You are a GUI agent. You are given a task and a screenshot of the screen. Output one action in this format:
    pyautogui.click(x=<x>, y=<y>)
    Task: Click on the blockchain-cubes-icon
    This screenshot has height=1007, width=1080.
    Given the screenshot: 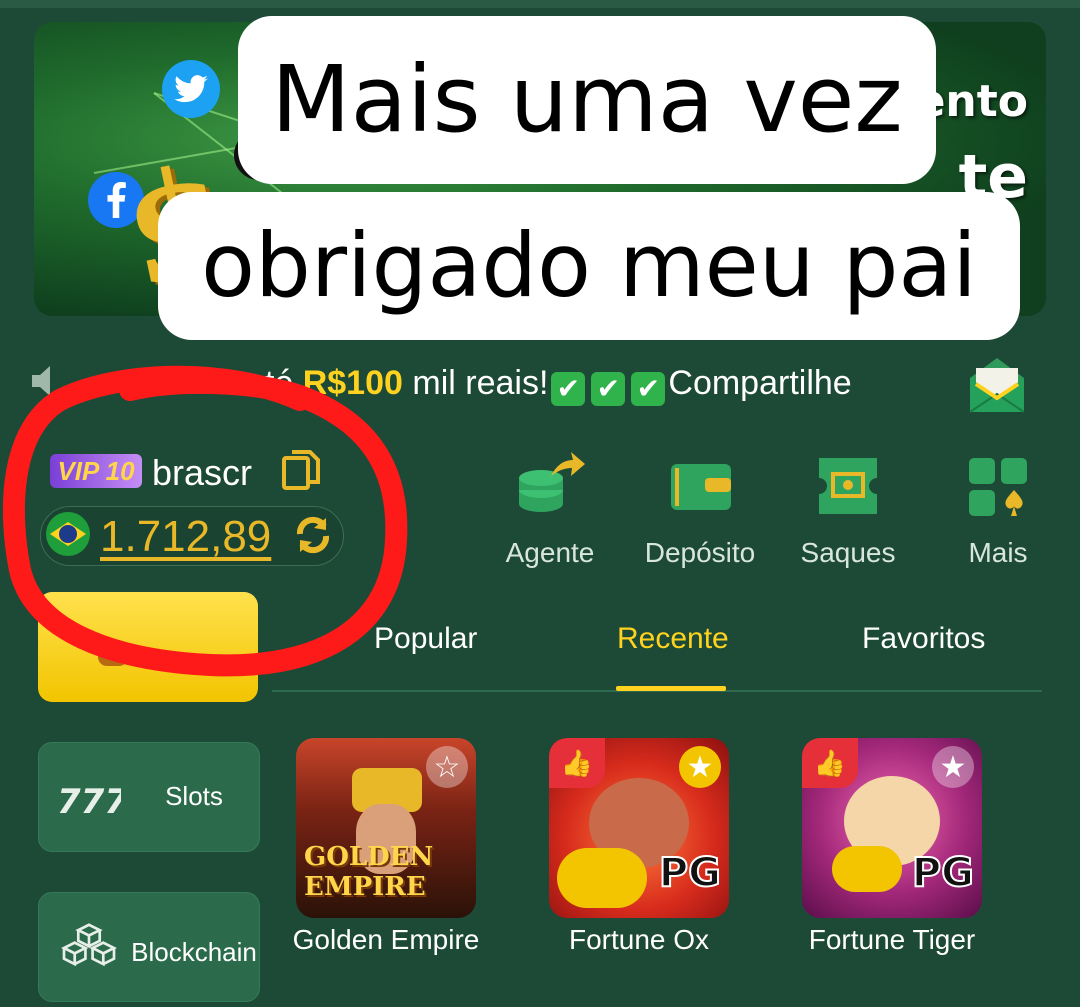 What is the action you would take?
    pyautogui.click(x=89, y=945)
    